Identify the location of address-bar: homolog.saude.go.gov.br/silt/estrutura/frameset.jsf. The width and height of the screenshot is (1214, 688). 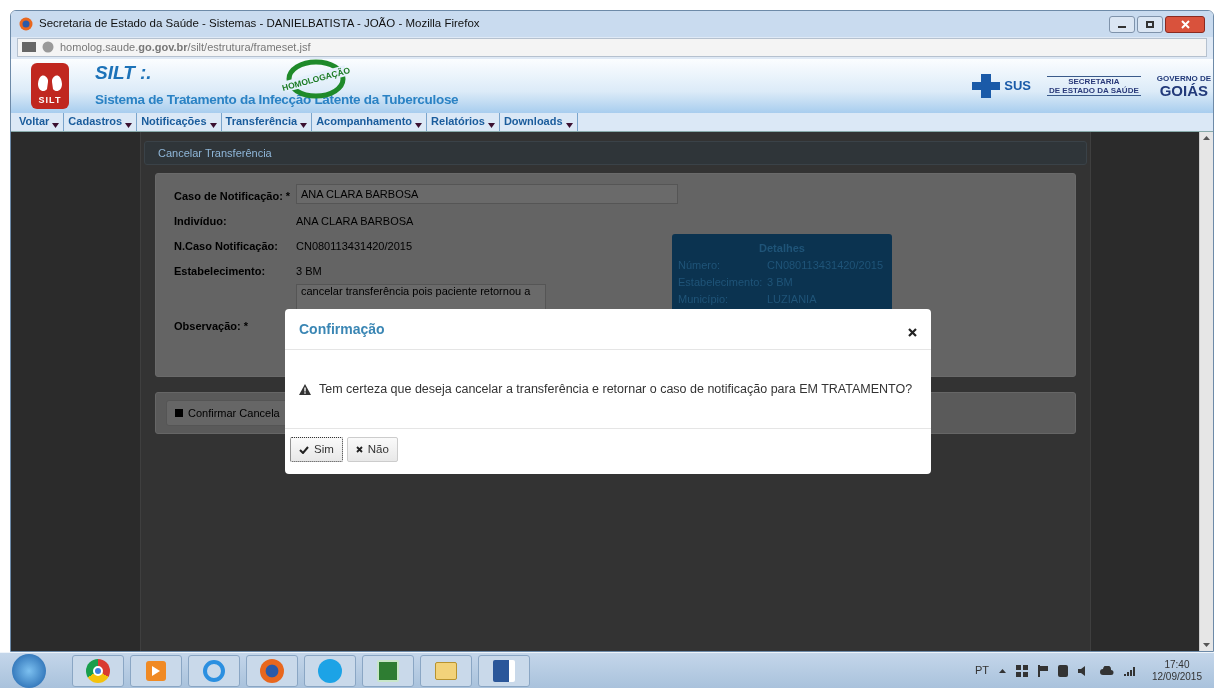
(612, 47).